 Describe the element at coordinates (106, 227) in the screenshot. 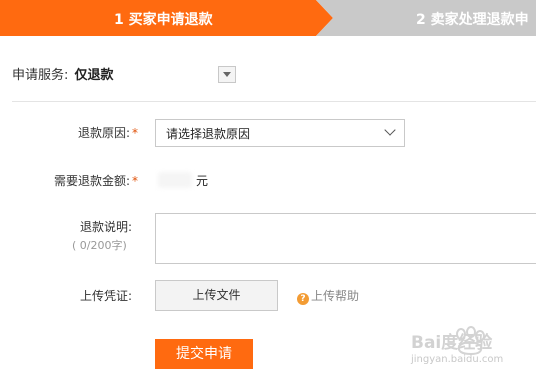

I see `refund-description-label: 退款说明:` at that location.